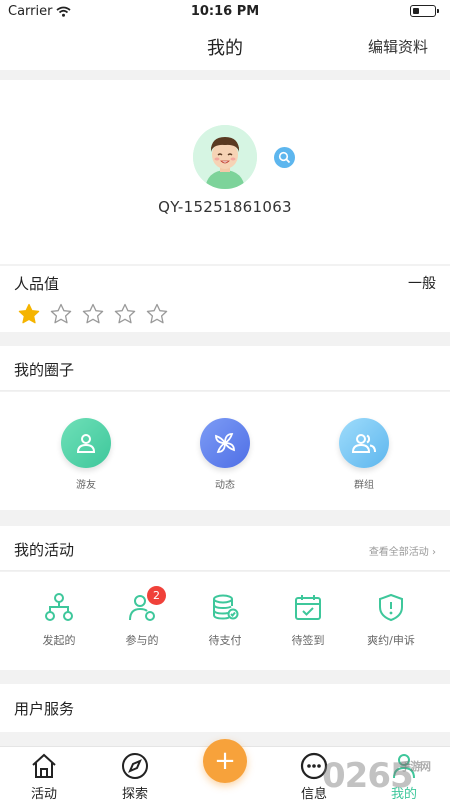  I want to click on my-circle-section: 游友 动态 群组, so click(225, 451).